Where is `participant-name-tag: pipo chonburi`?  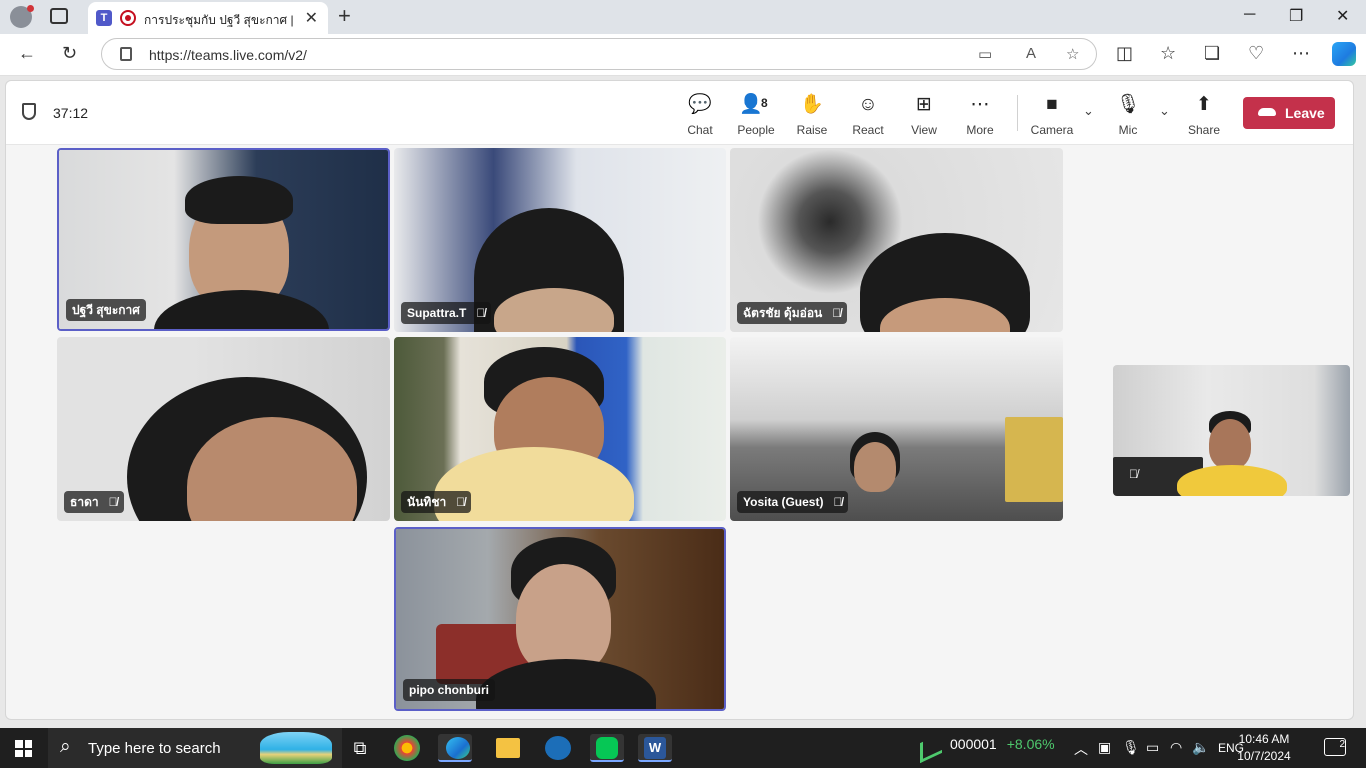
participant-name-tag: pipo chonburi is located at coordinates (449, 690).